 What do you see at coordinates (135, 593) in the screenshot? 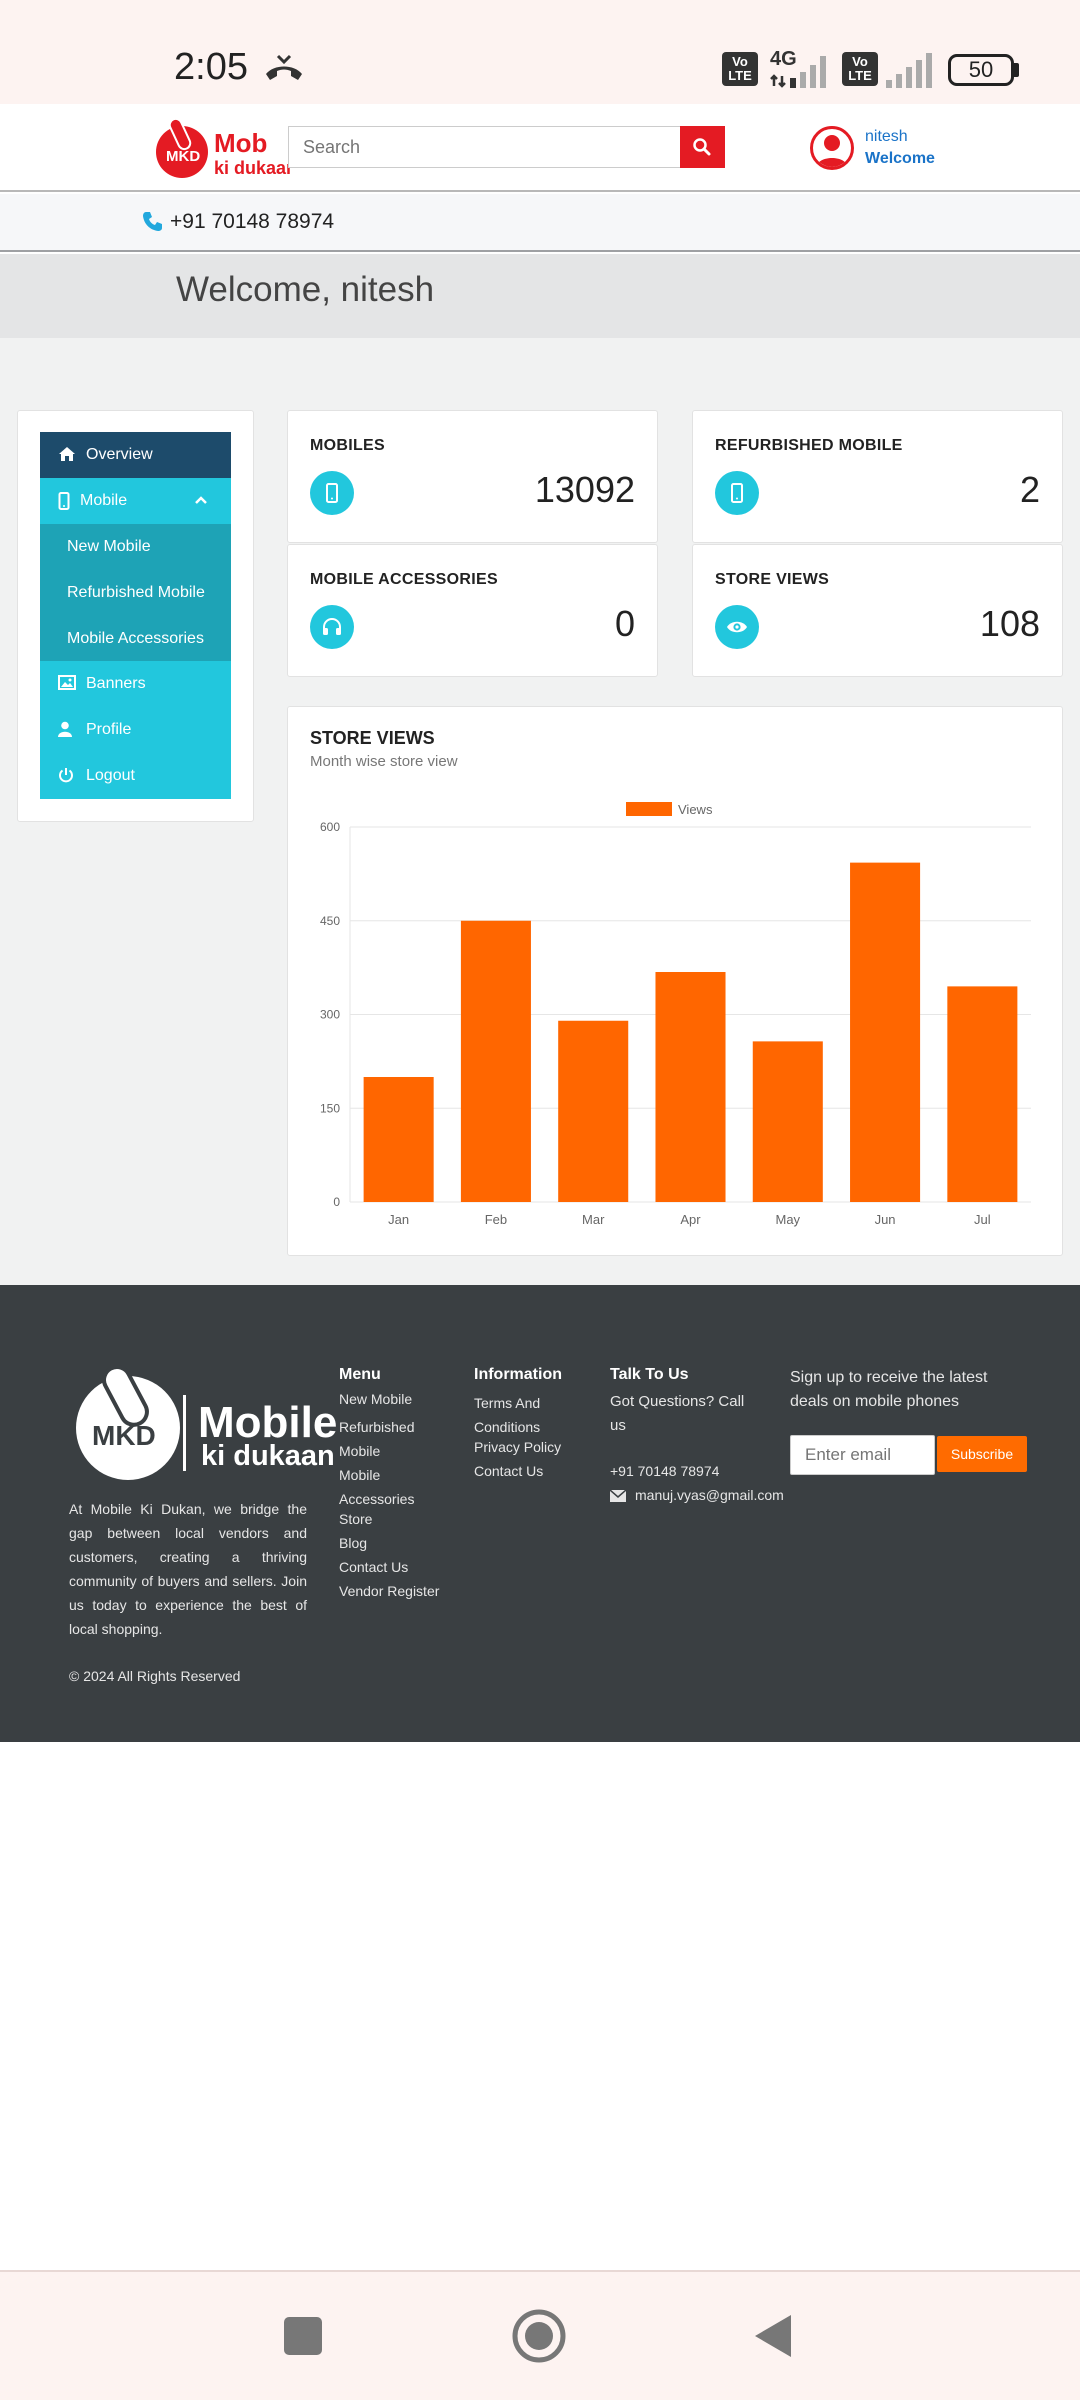
I see `sidebar-subitem-refurbished-mobile: Refurbished Mobile` at bounding box center [135, 593].